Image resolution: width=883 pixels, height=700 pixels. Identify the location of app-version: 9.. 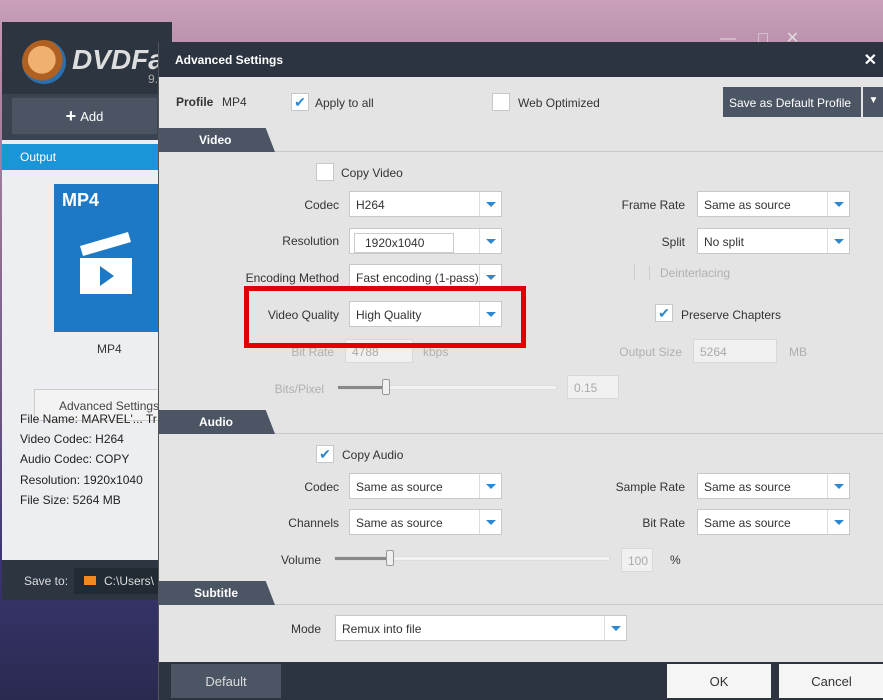
(153, 79).